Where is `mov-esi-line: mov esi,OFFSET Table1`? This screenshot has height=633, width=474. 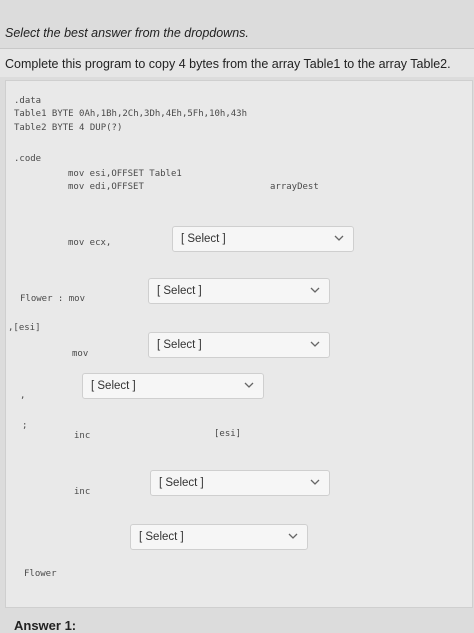 mov-esi-line: mov esi,OFFSET Table1 is located at coordinates (125, 174).